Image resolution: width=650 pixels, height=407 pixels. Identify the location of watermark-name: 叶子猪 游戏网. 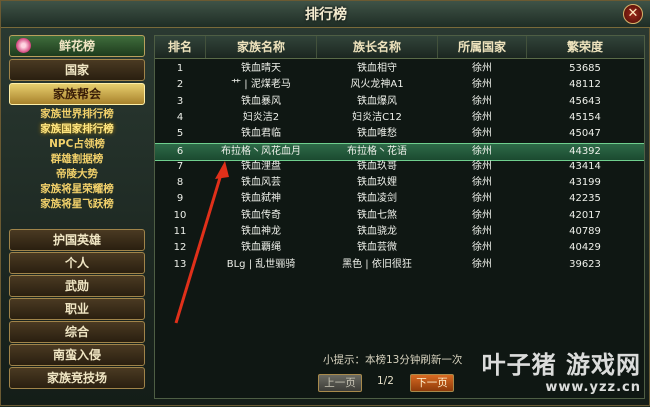
(561, 365).